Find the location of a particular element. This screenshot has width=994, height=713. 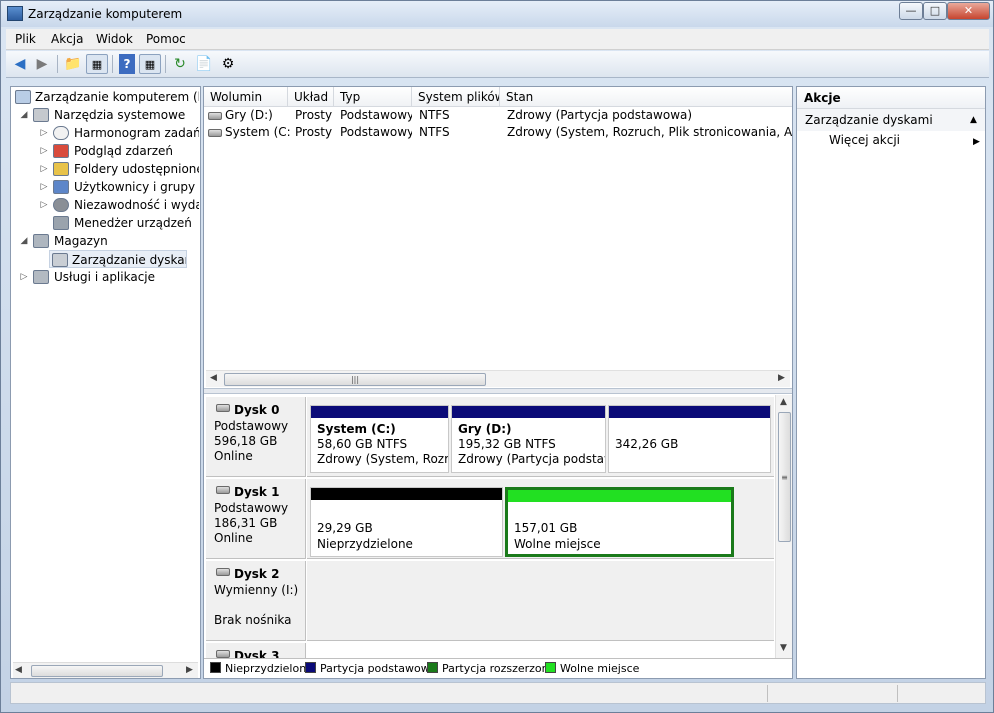

tree-item-local-users: ▷ Użytkownicy i grupy lok is located at coordinates (106, 187).